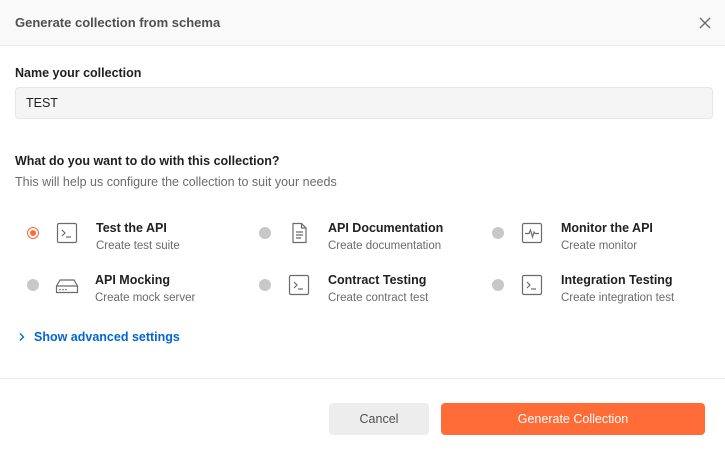 This screenshot has width=725, height=459. I want to click on collection-name-input, so click(364, 103).